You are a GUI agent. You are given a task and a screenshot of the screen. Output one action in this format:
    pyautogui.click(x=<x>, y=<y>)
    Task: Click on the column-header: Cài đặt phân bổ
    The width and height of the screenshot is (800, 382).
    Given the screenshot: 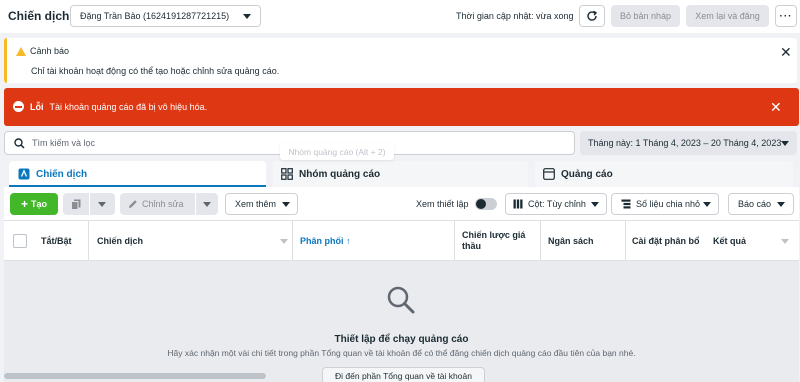 What is the action you would take?
    pyautogui.click(x=664, y=241)
    